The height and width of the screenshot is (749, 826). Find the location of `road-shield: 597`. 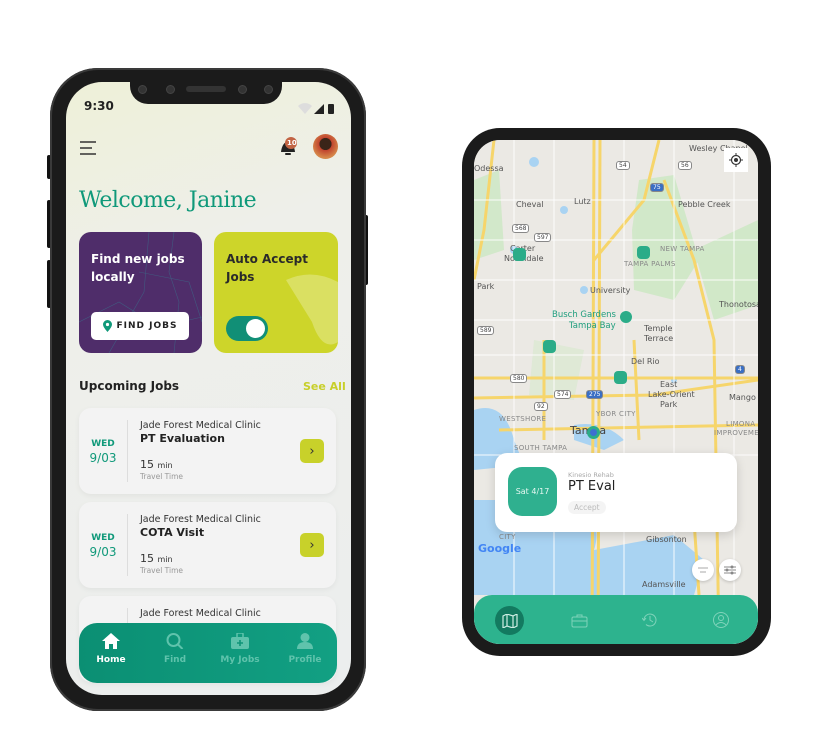

road-shield: 597 is located at coordinates (543, 237).